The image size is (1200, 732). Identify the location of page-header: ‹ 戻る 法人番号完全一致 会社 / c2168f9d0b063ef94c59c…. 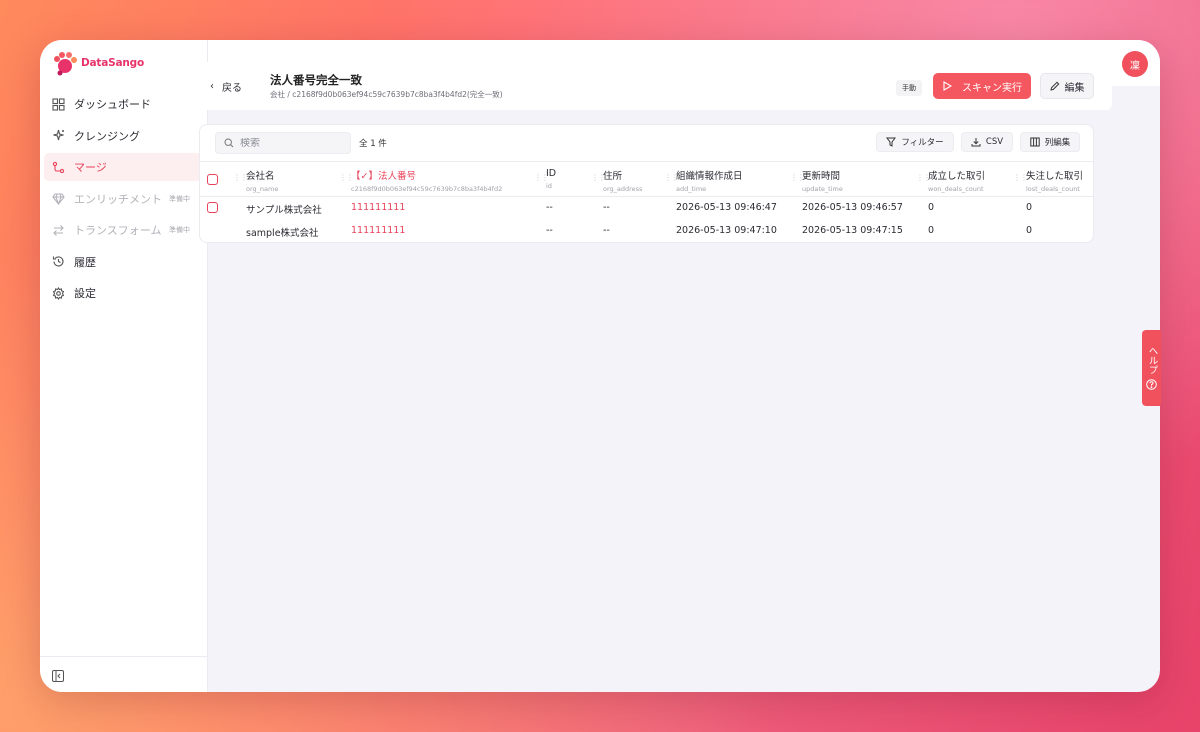
(648, 86).